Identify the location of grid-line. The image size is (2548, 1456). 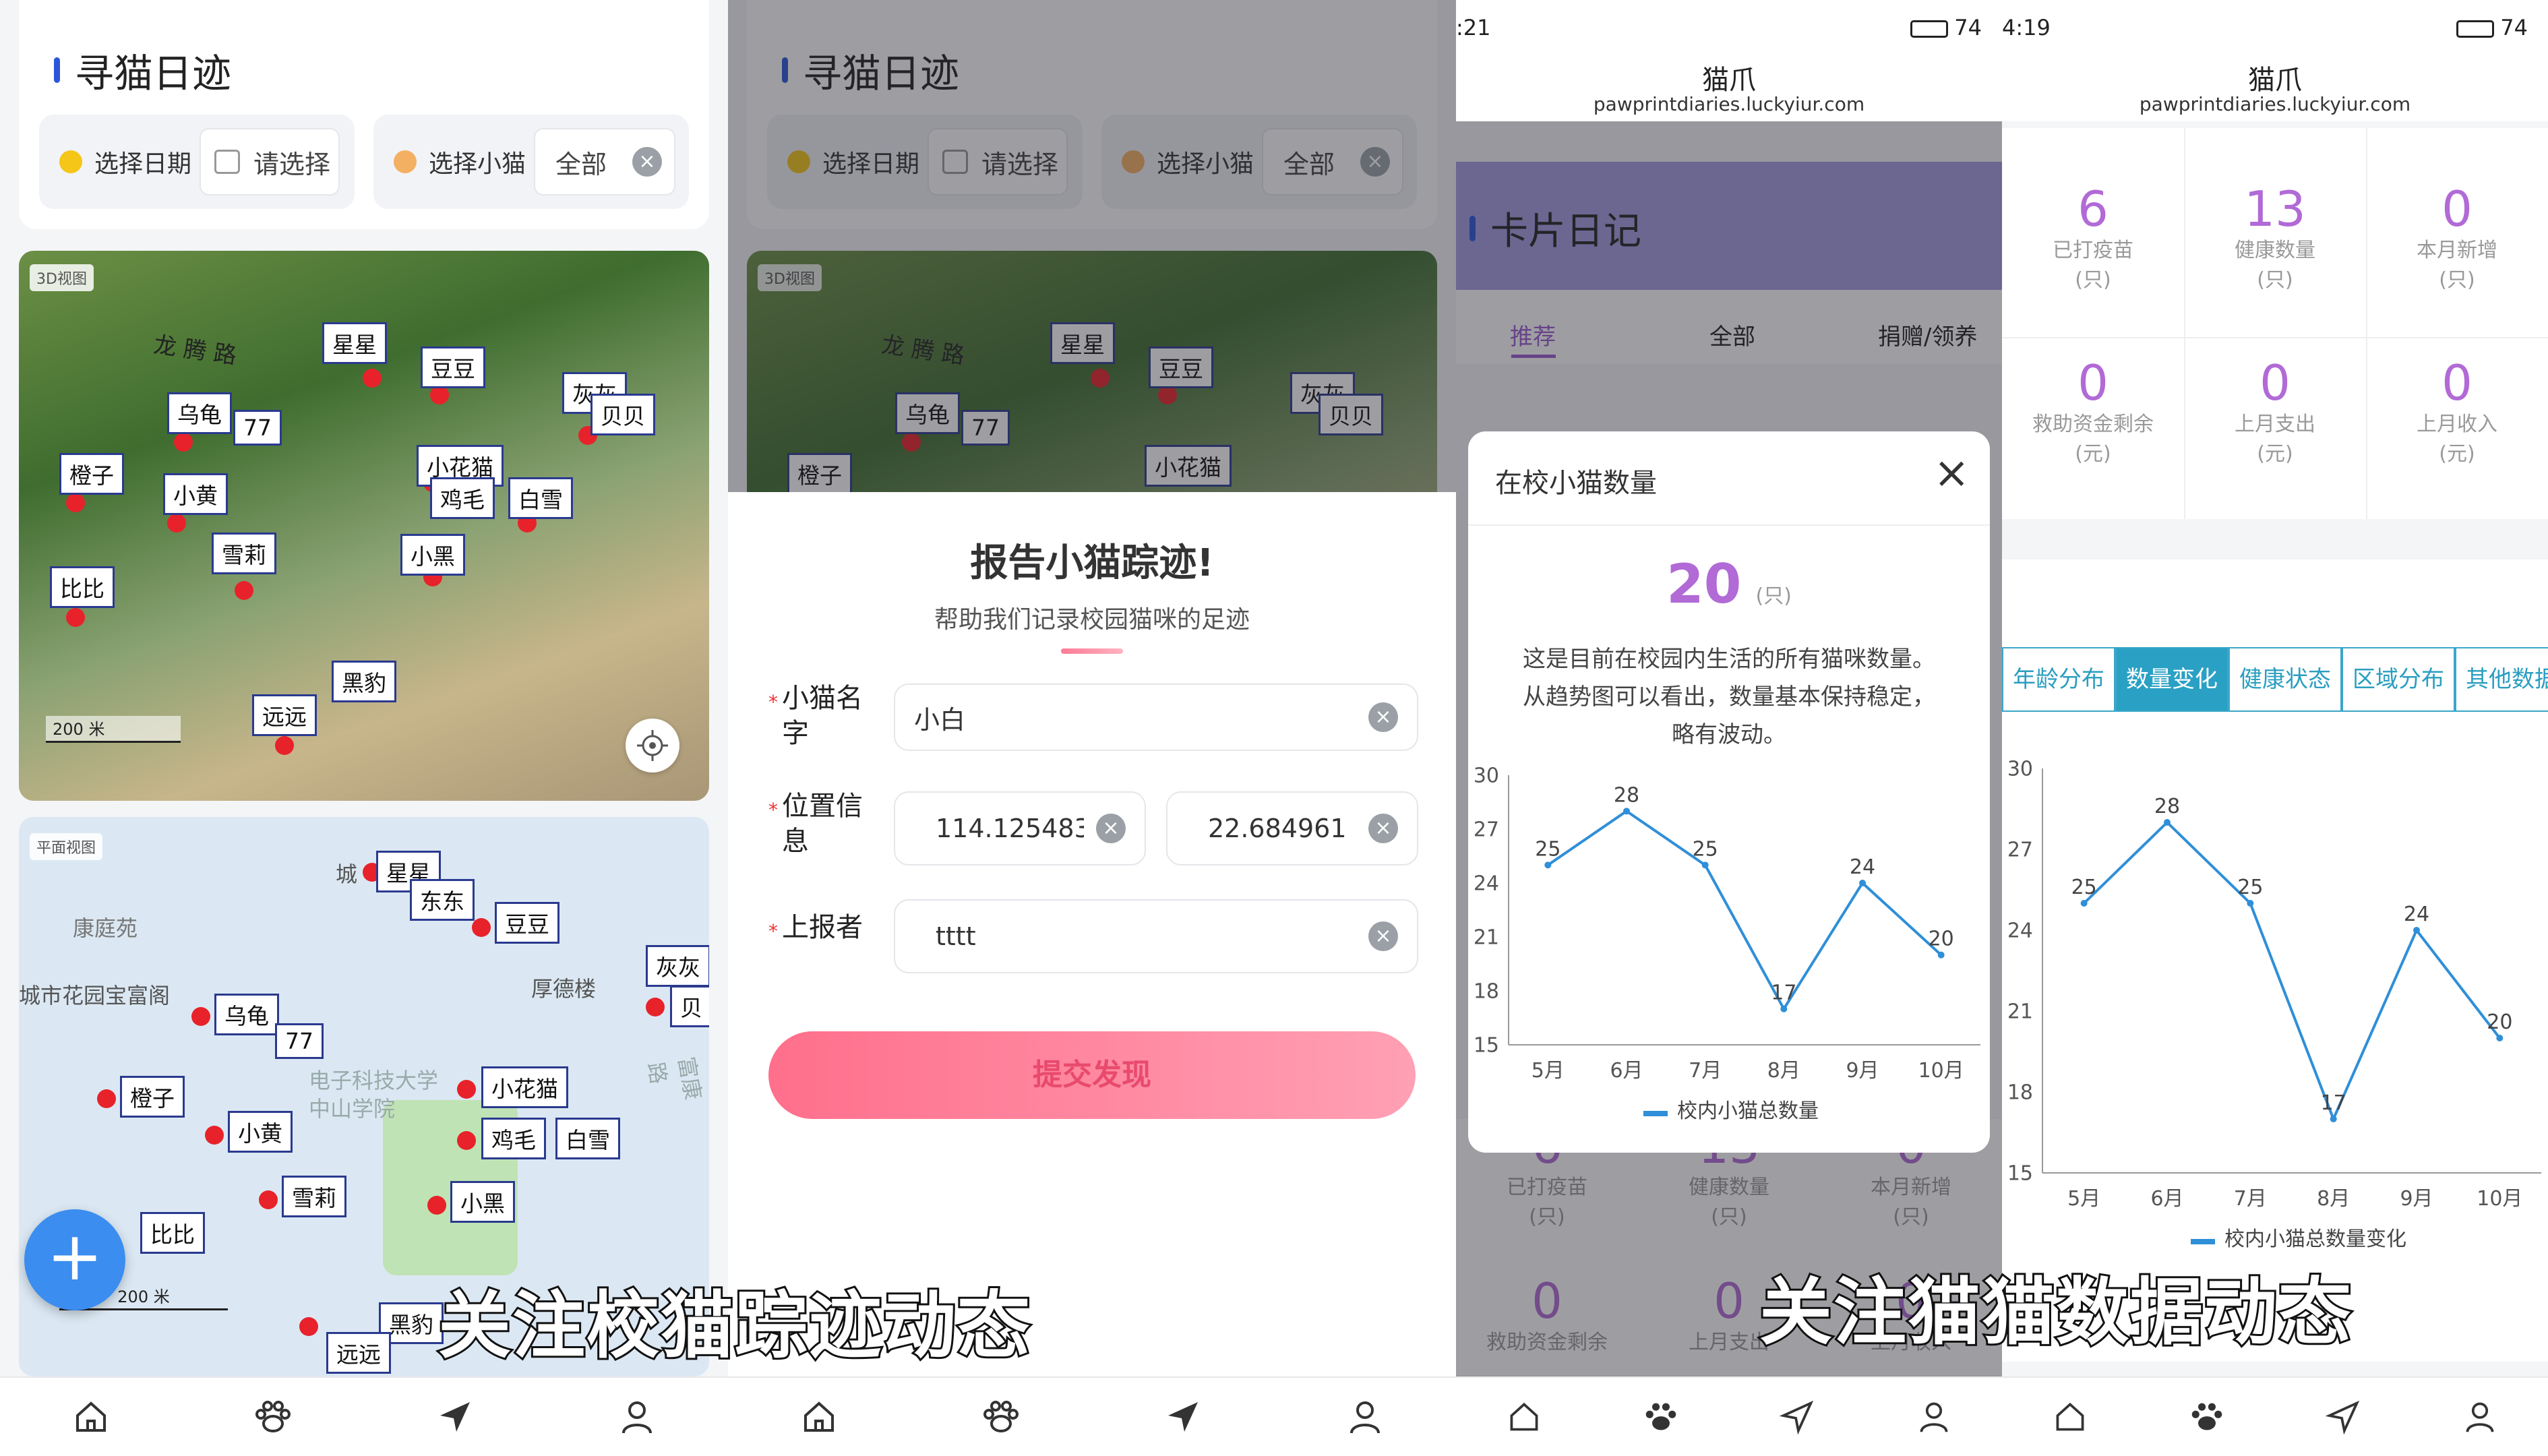
(2366, 323).